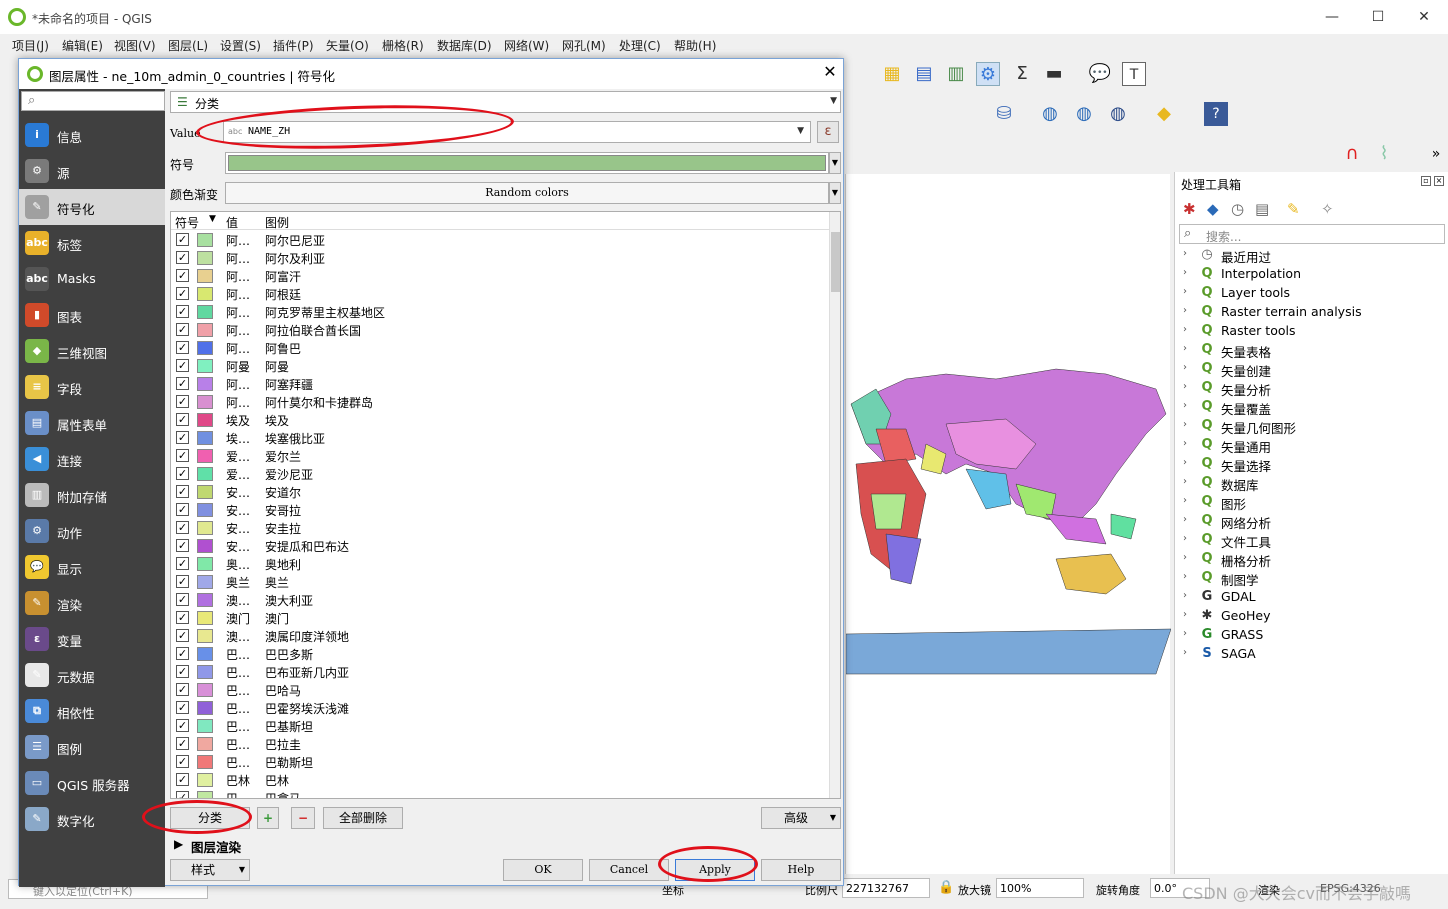 The width and height of the screenshot is (1448, 909). Describe the element at coordinates (92, 459) in the screenshot. I see `sidebar-item-join: ◀ 连接` at that location.